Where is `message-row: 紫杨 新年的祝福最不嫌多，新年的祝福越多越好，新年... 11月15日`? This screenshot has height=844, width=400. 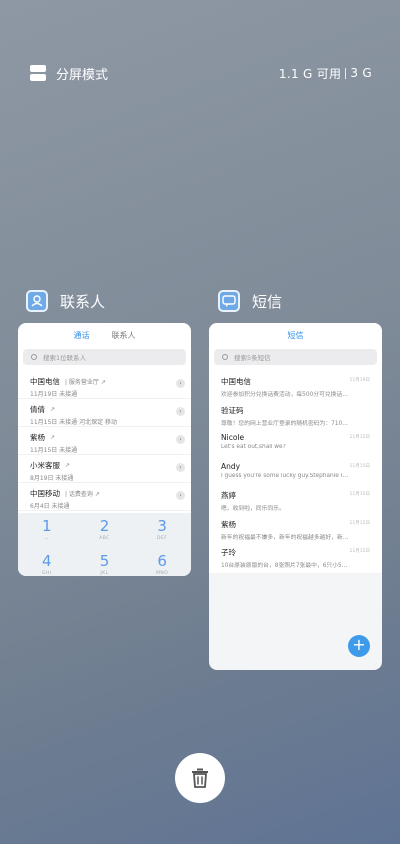 message-row: 紫杨 新年的祝福最不嫌多，新年的祝福越多越好，新年... 11月15日 is located at coordinates (295, 528).